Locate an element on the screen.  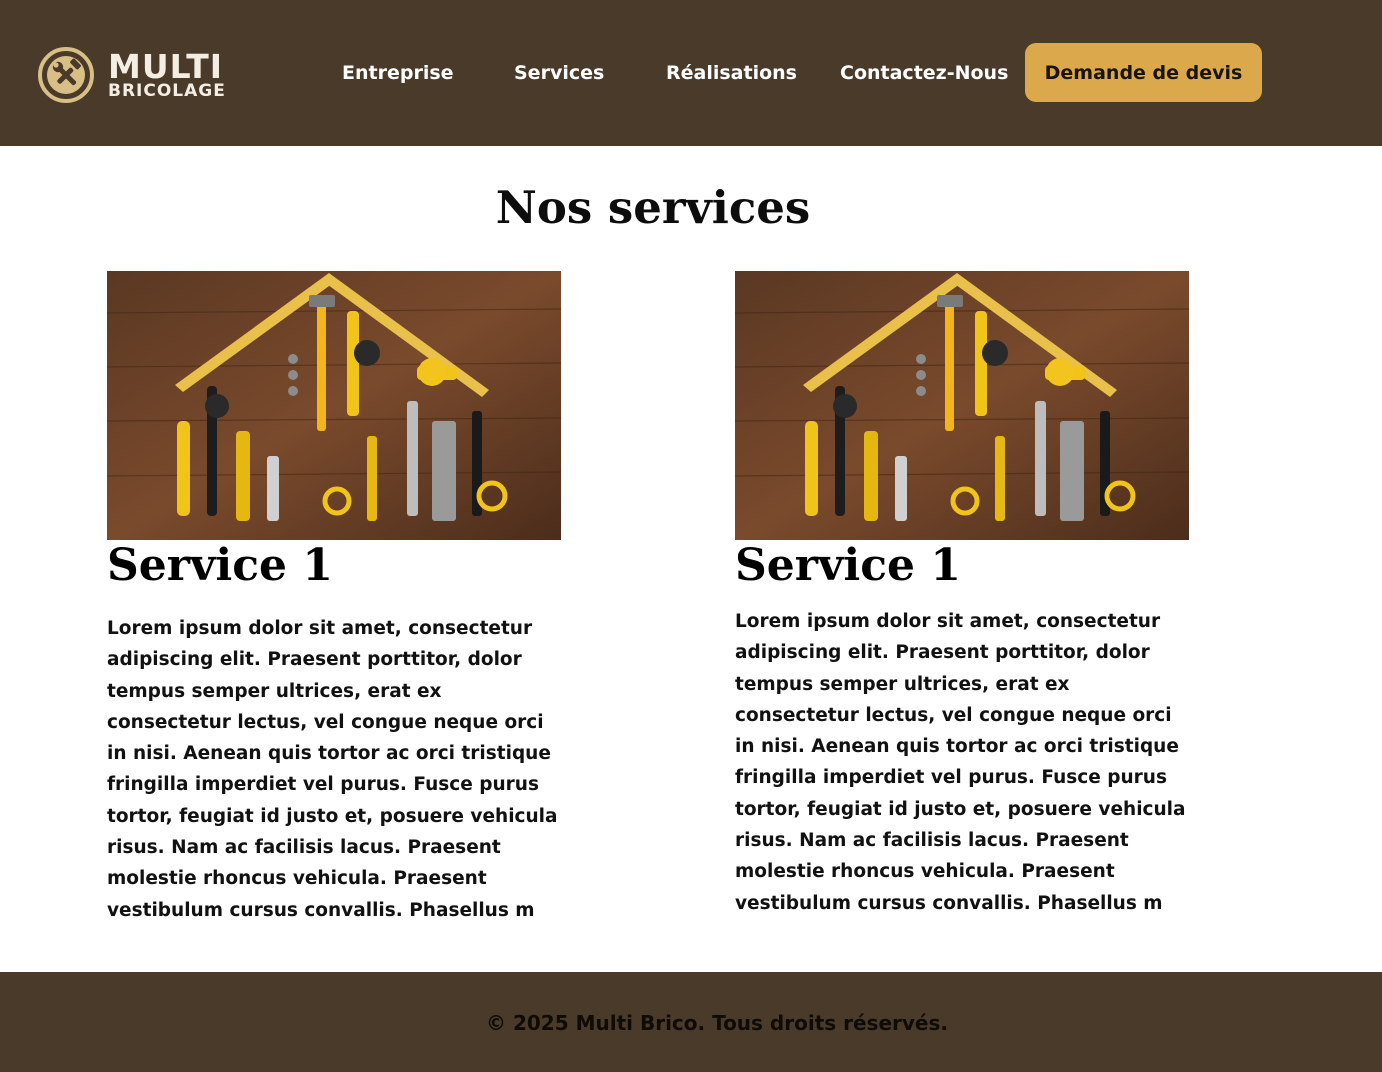
logo-line-1: MULTI is located at coordinates (165, 66).